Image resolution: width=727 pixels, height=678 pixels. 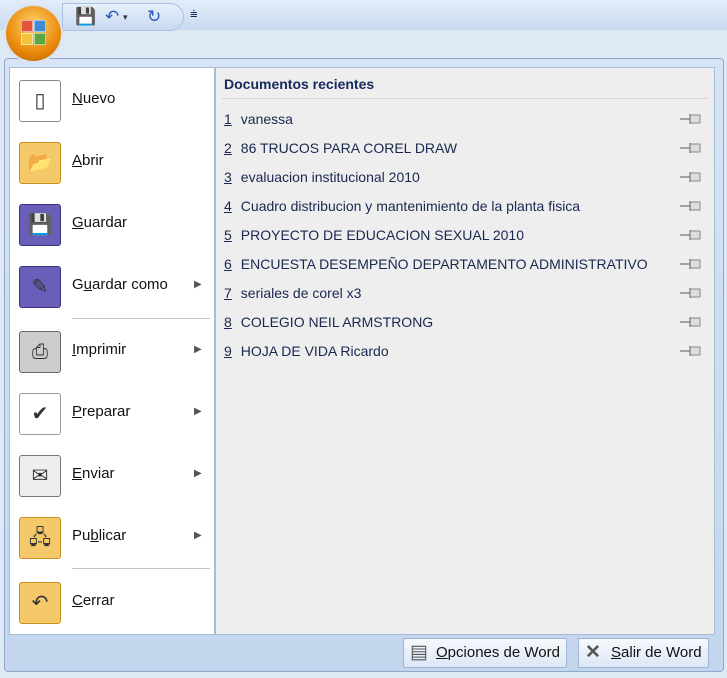 I want to click on menu-item-label: Enviar, so click(x=93, y=473).